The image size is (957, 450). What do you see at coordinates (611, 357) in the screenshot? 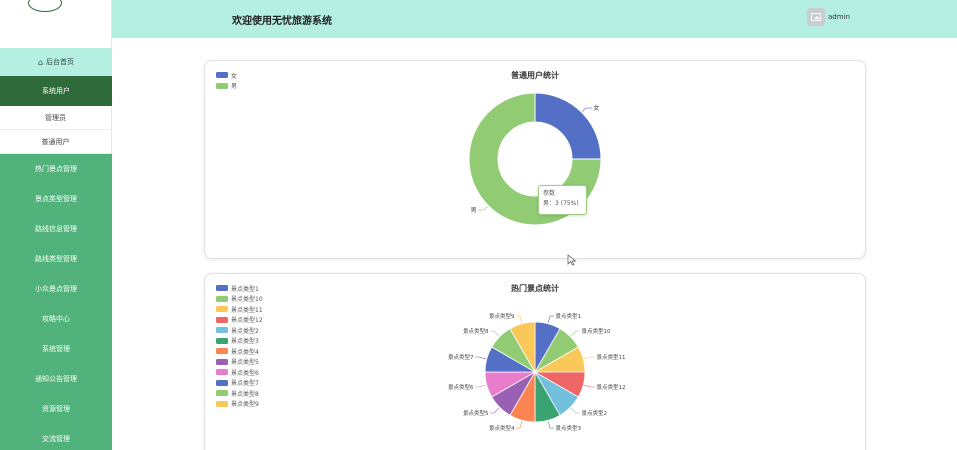
I see `slice-label: 景点类型11` at bounding box center [611, 357].